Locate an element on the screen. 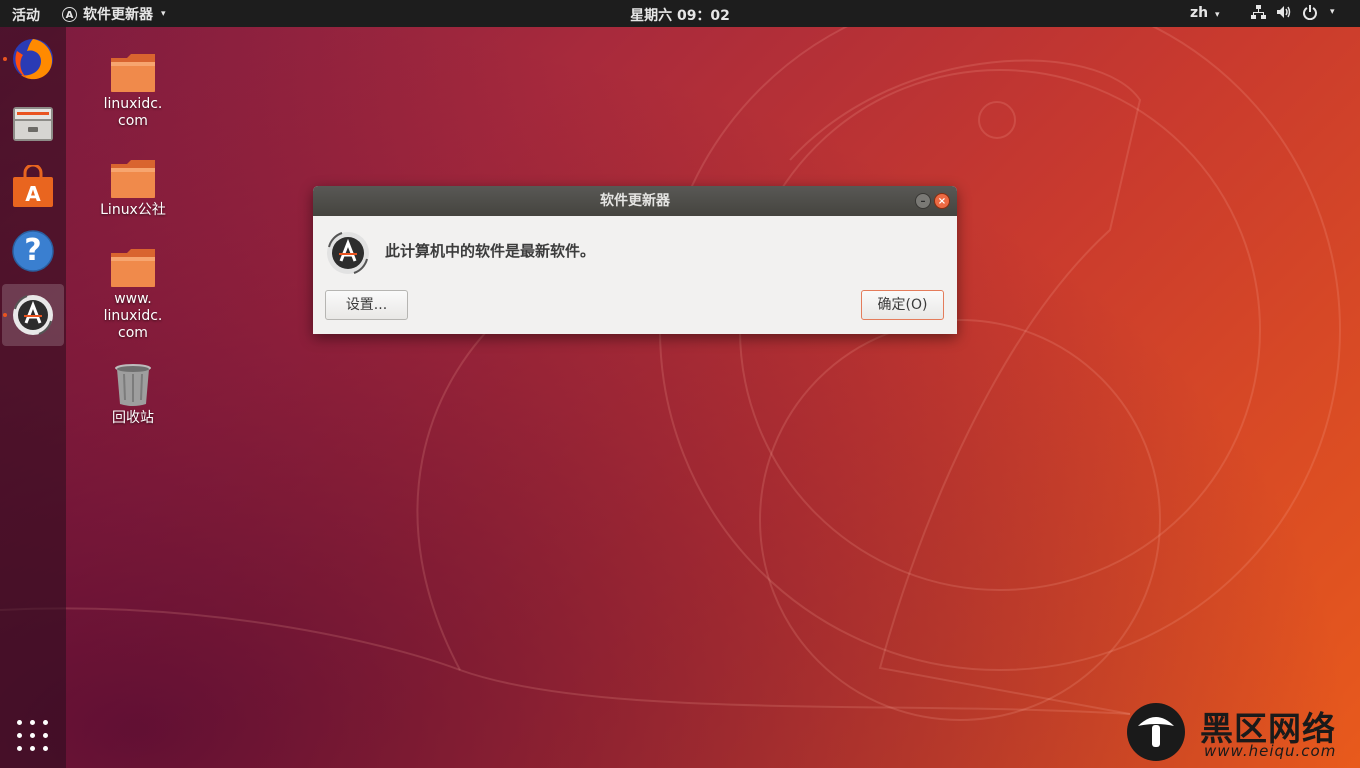 This screenshot has height=768, width=1360. watermark-url: www.heiqu.com is located at coordinates (1270, 751).